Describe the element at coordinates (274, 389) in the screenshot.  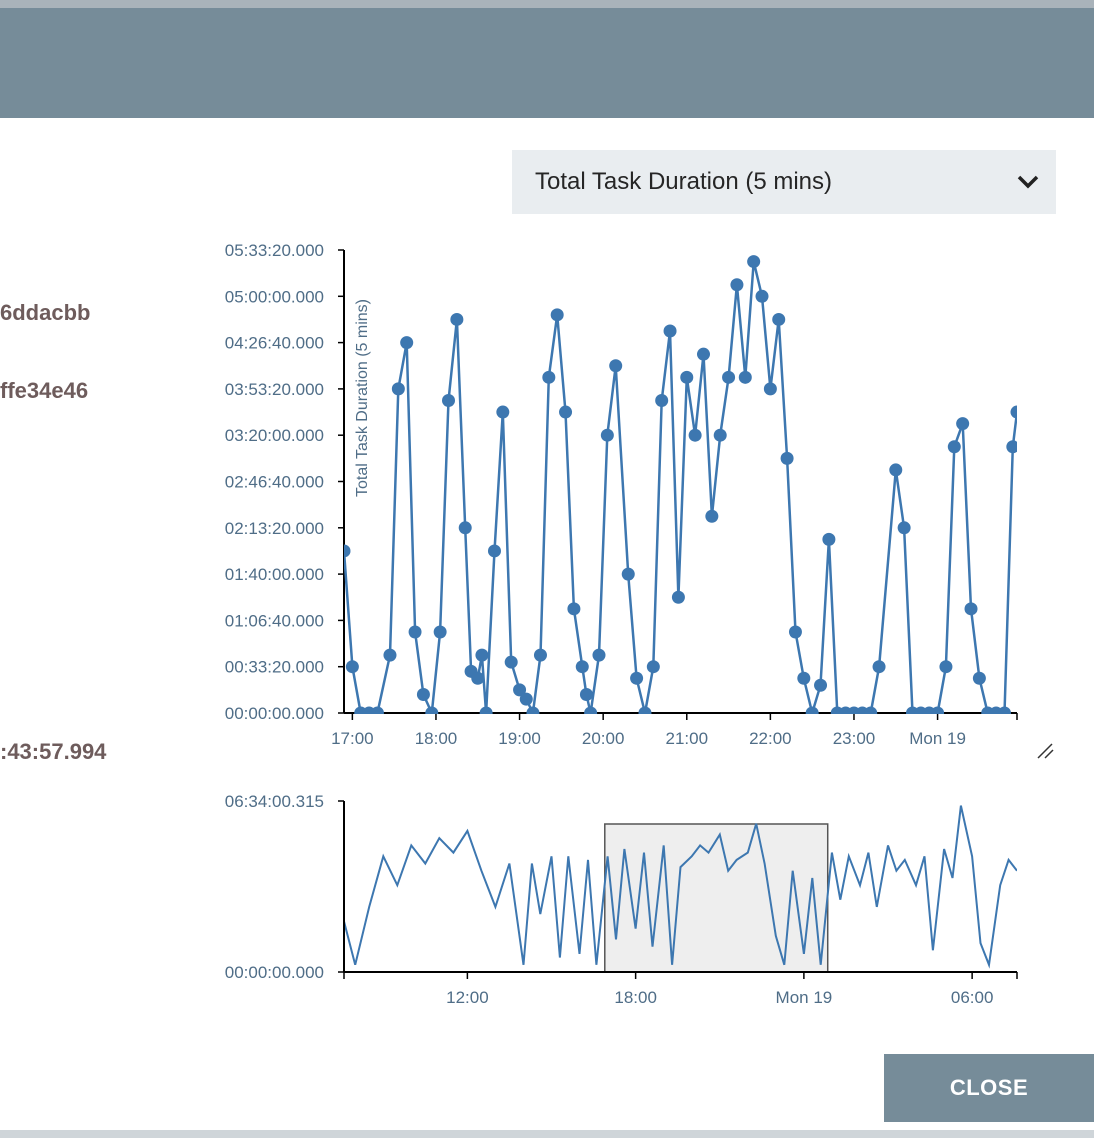
I see `y-tick-label: 03:53:20.000` at that location.